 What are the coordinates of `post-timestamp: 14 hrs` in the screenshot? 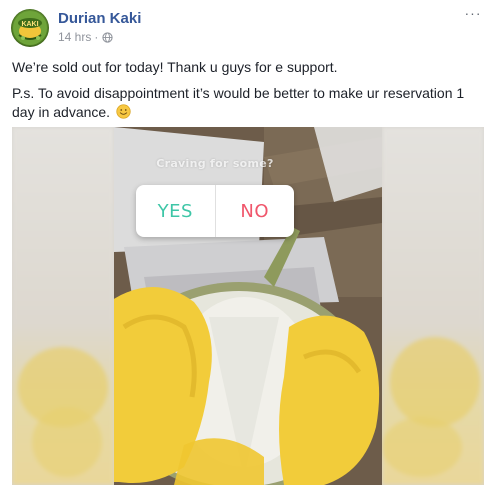 It's located at (74, 37).